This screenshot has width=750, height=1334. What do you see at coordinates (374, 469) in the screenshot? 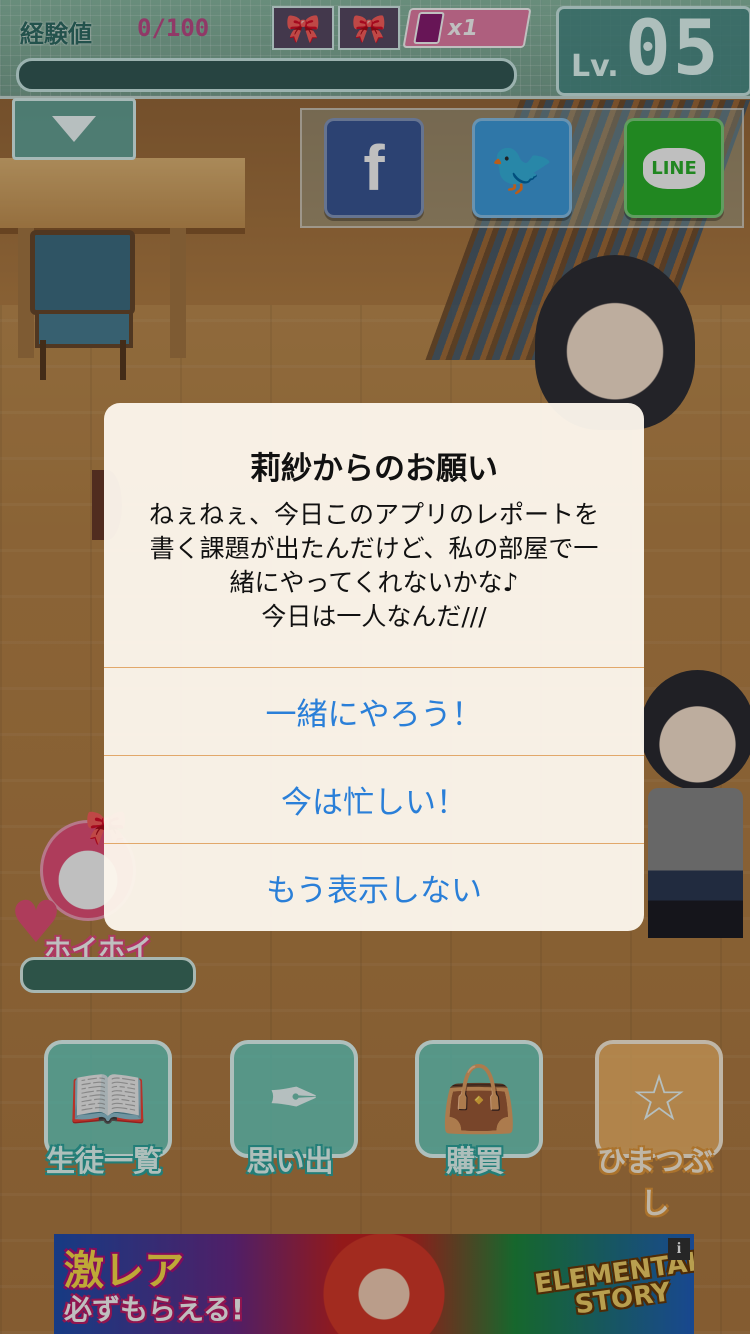
I see `dialog-title: 莉紗からのお願い` at bounding box center [374, 469].